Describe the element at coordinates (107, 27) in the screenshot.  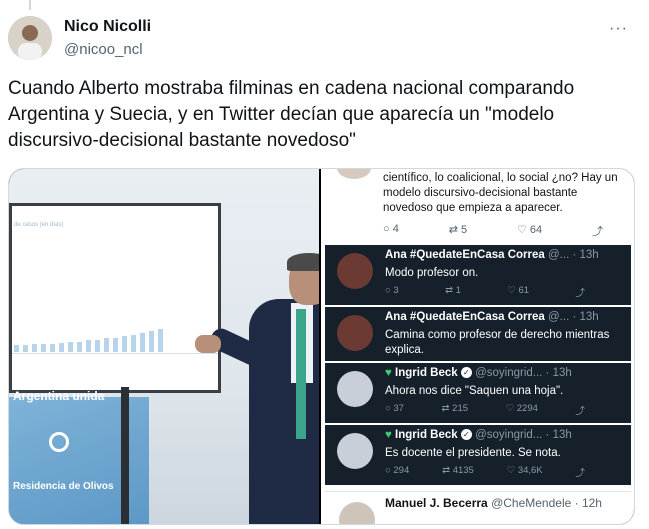
I see `author-name: Nico Nicolli` at that location.